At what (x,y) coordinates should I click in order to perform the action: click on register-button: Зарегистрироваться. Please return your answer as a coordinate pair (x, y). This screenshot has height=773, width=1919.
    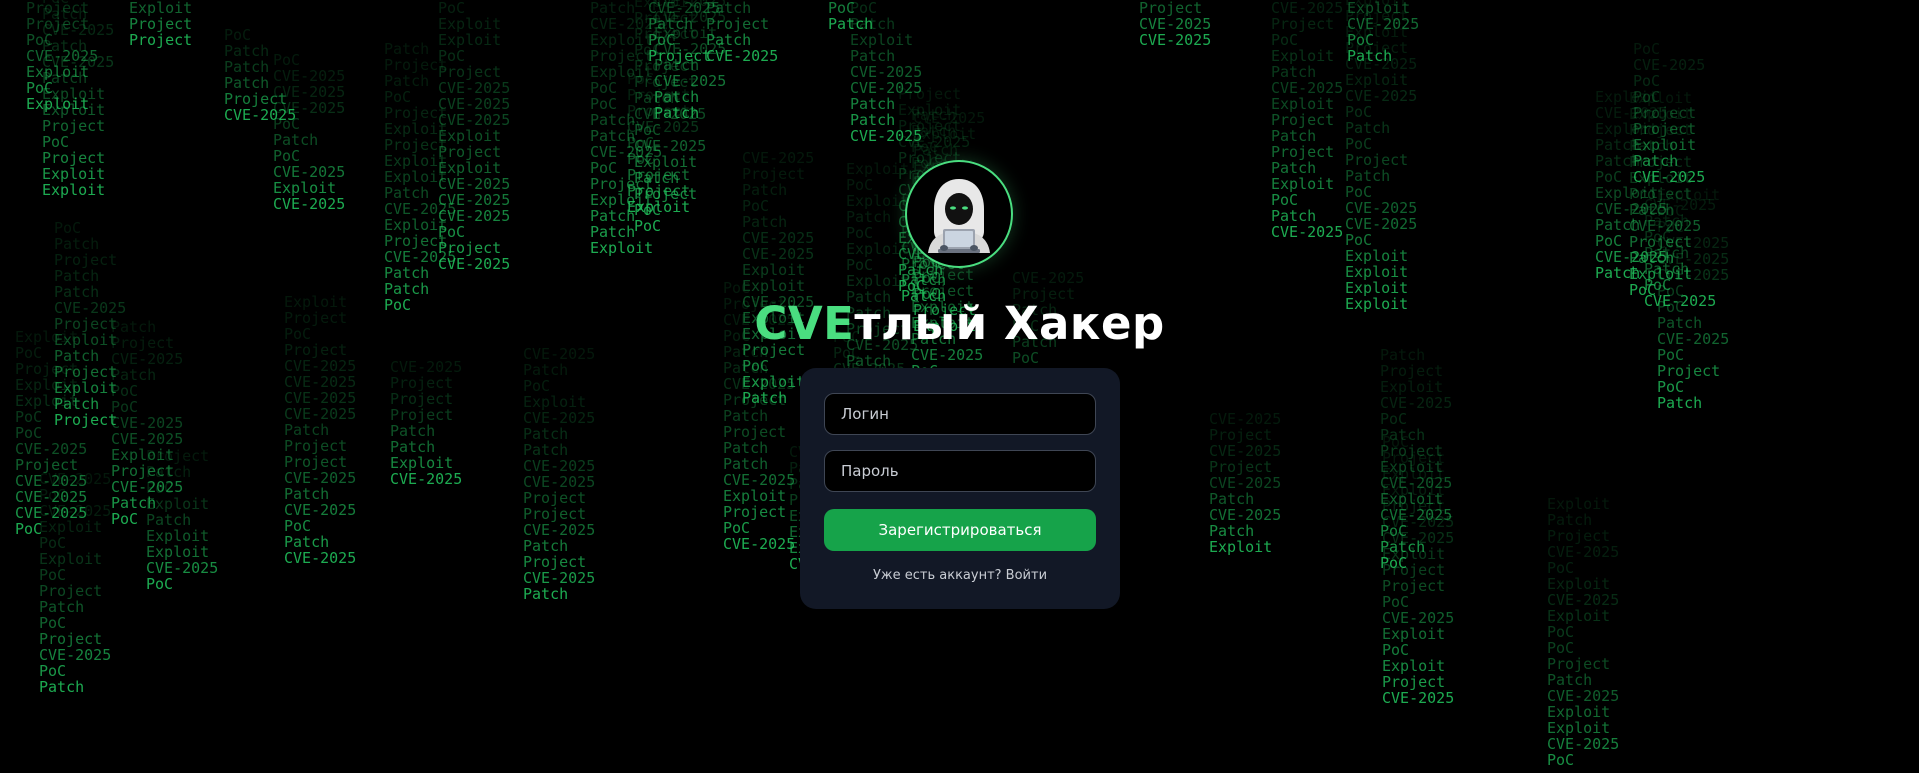
    Looking at the image, I should click on (960, 530).